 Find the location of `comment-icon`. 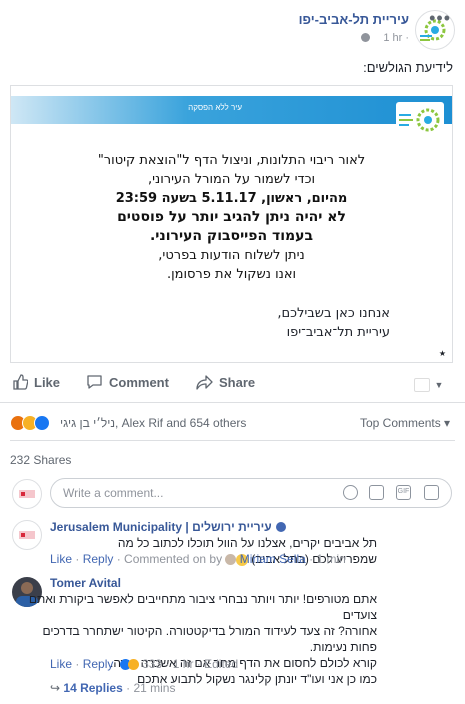

comment-icon is located at coordinates (94, 382).